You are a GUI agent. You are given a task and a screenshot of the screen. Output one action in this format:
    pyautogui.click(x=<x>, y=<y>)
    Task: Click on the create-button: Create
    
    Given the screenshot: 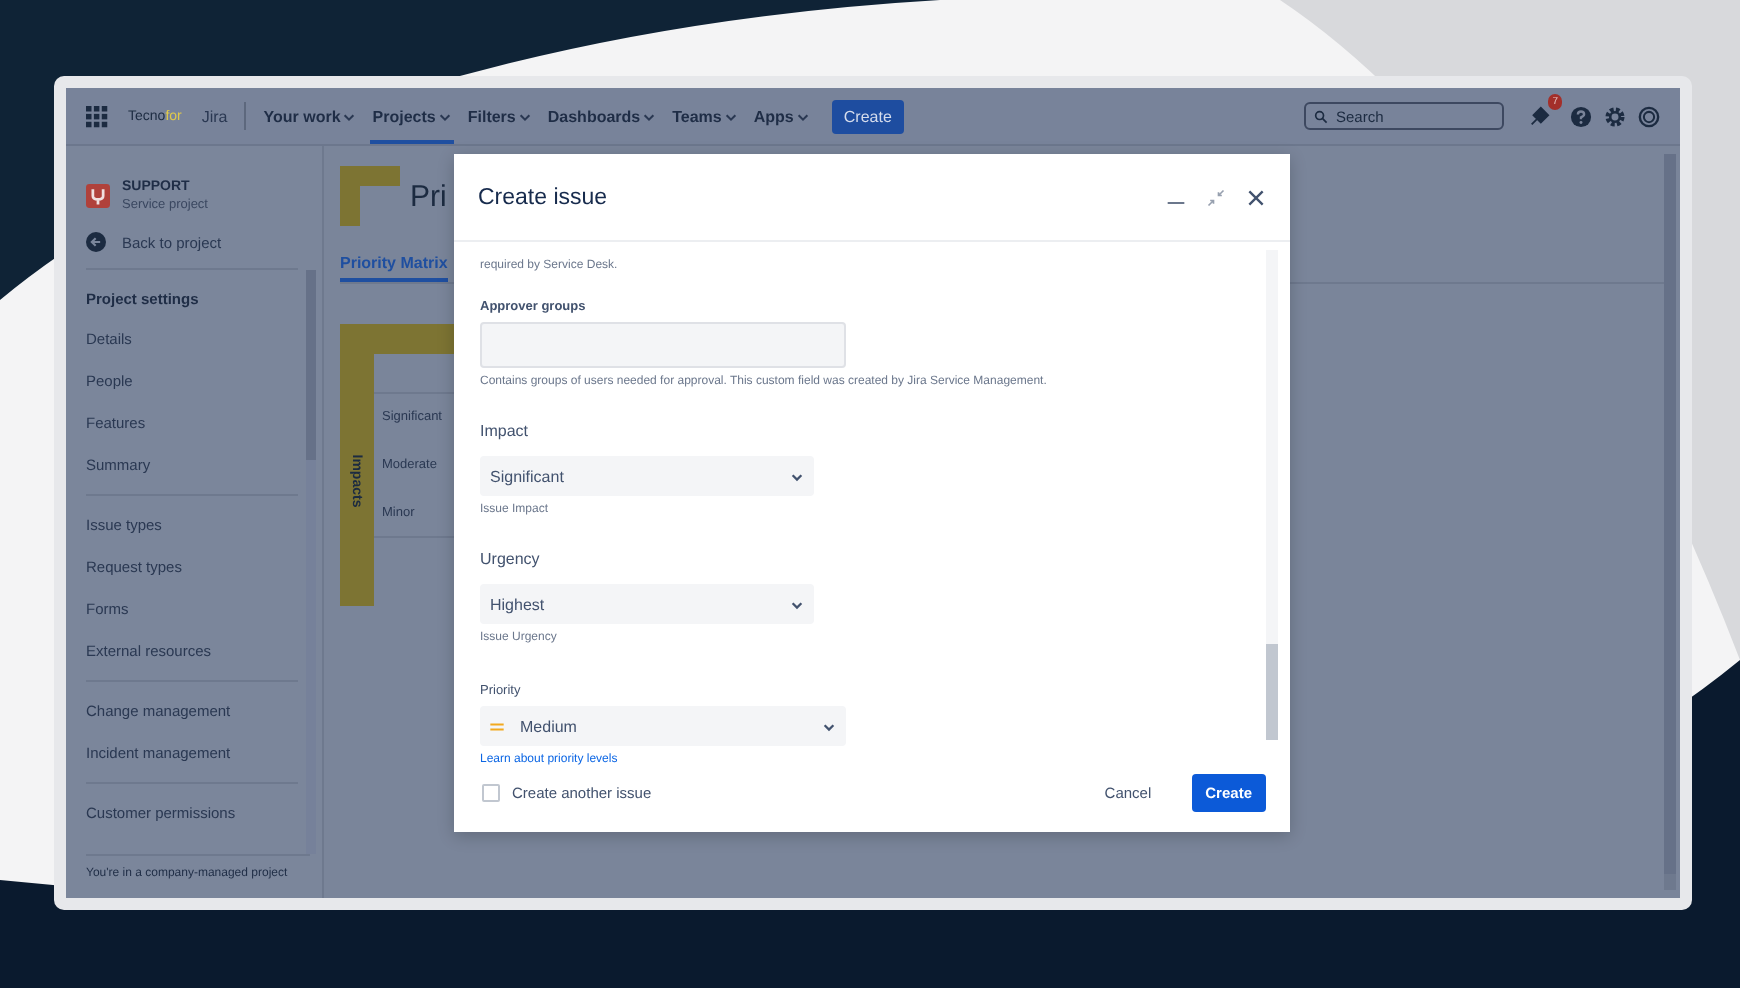 What is the action you would take?
    pyautogui.click(x=867, y=116)
    